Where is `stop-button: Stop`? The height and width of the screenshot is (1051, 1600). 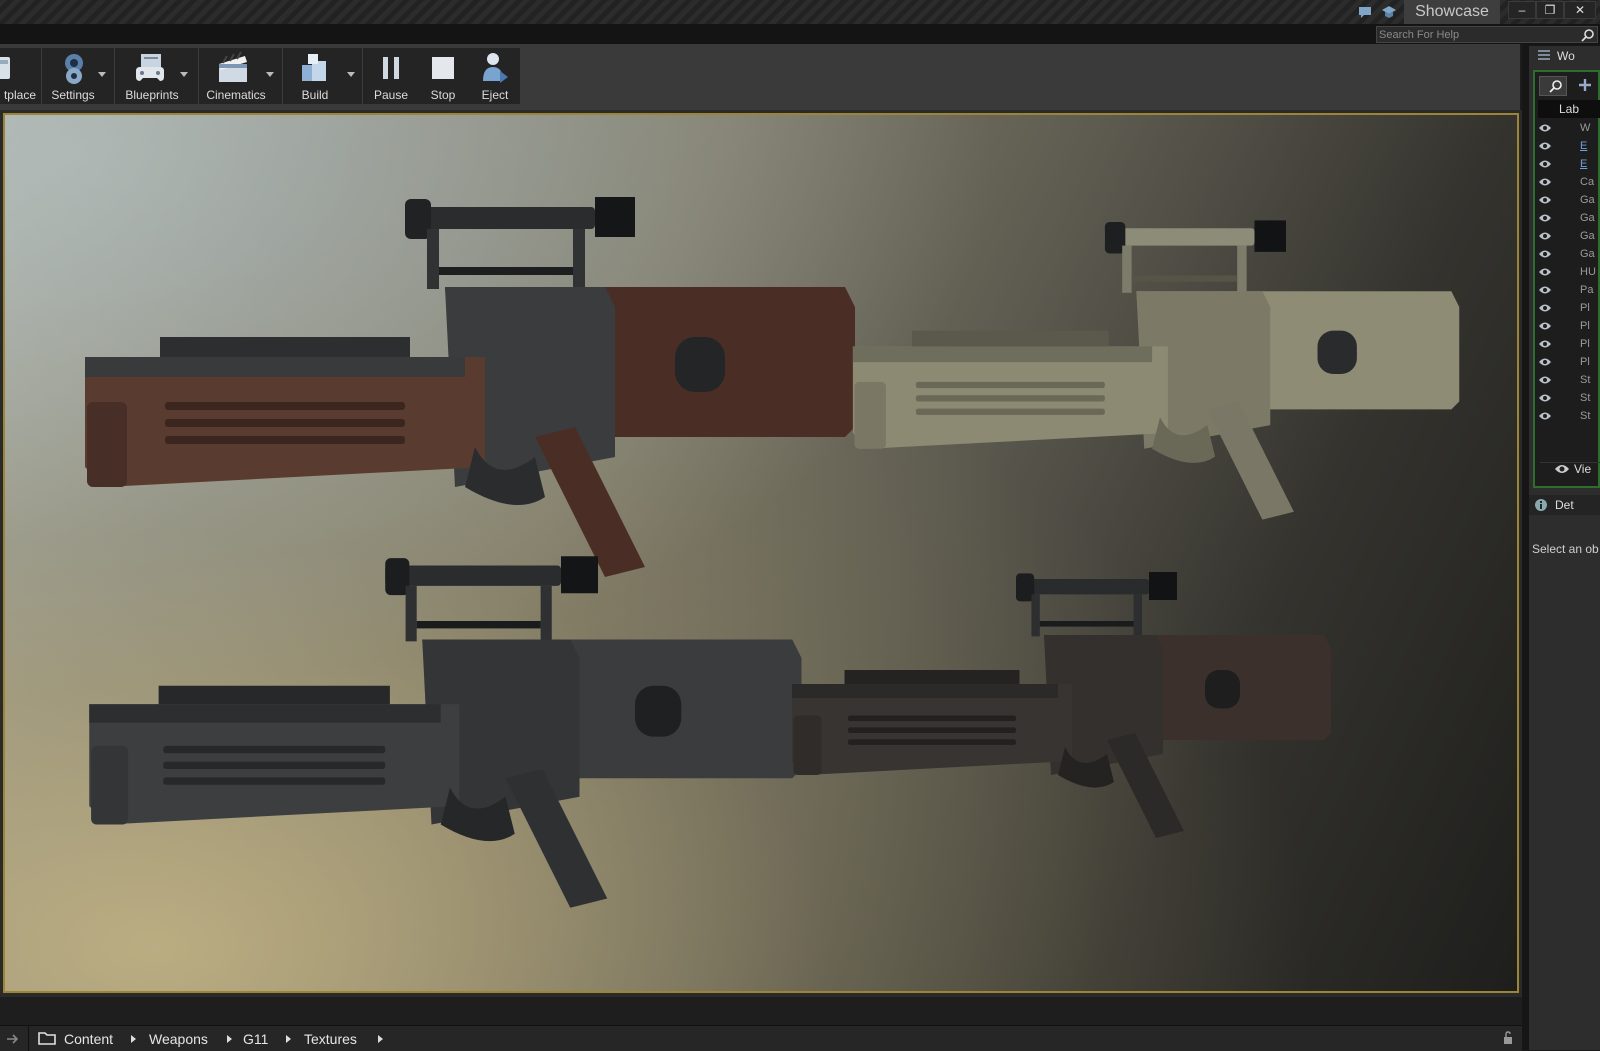
stop-button: Stop is located at coordinates (443, 76).